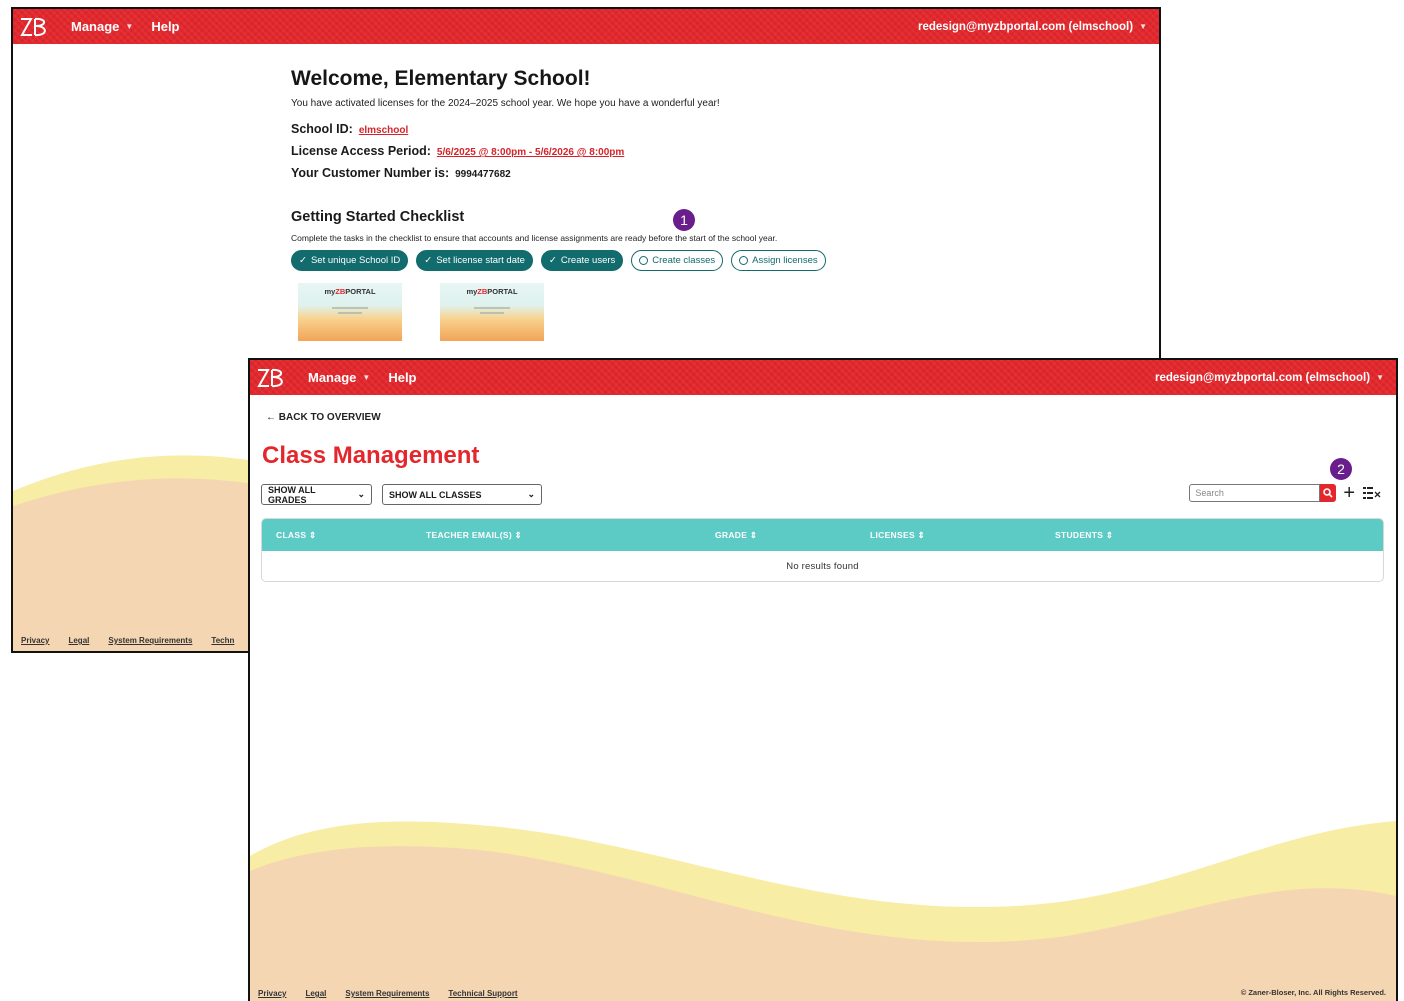 This screenshot has height=1001, width=1404. Describe the element at coordinates (222, 640) in the screenshot. I see `technical-support-link: Techn` at that location.